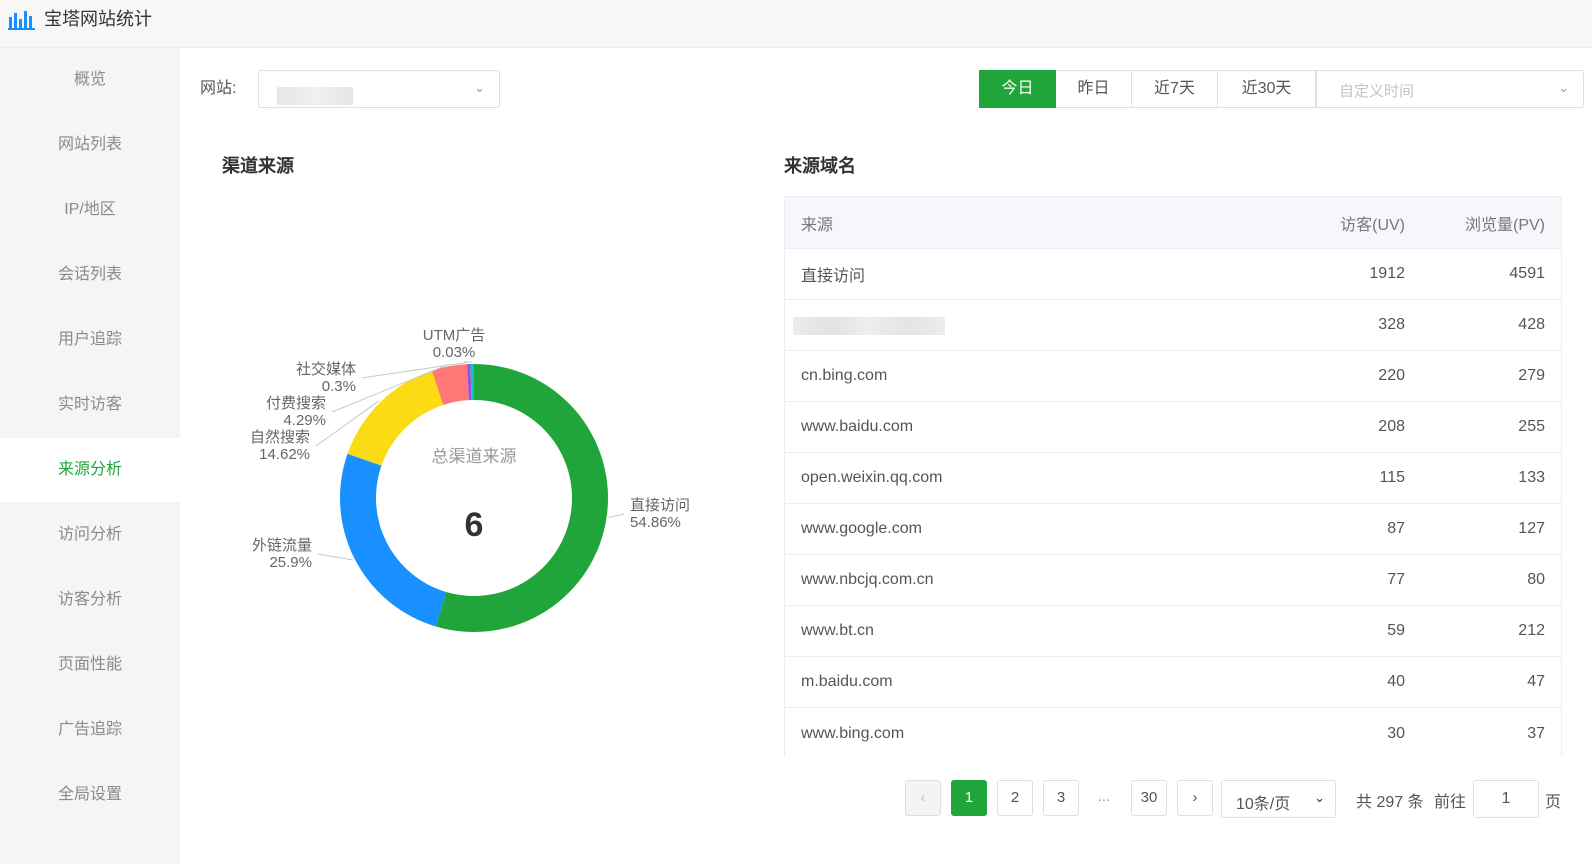 The image size is (1592, 864). What do you see at coordinates (90, 275) in the screenshot?
I see `sidebar-item-sessions: 会话列表` at bounding box center [90, 275].